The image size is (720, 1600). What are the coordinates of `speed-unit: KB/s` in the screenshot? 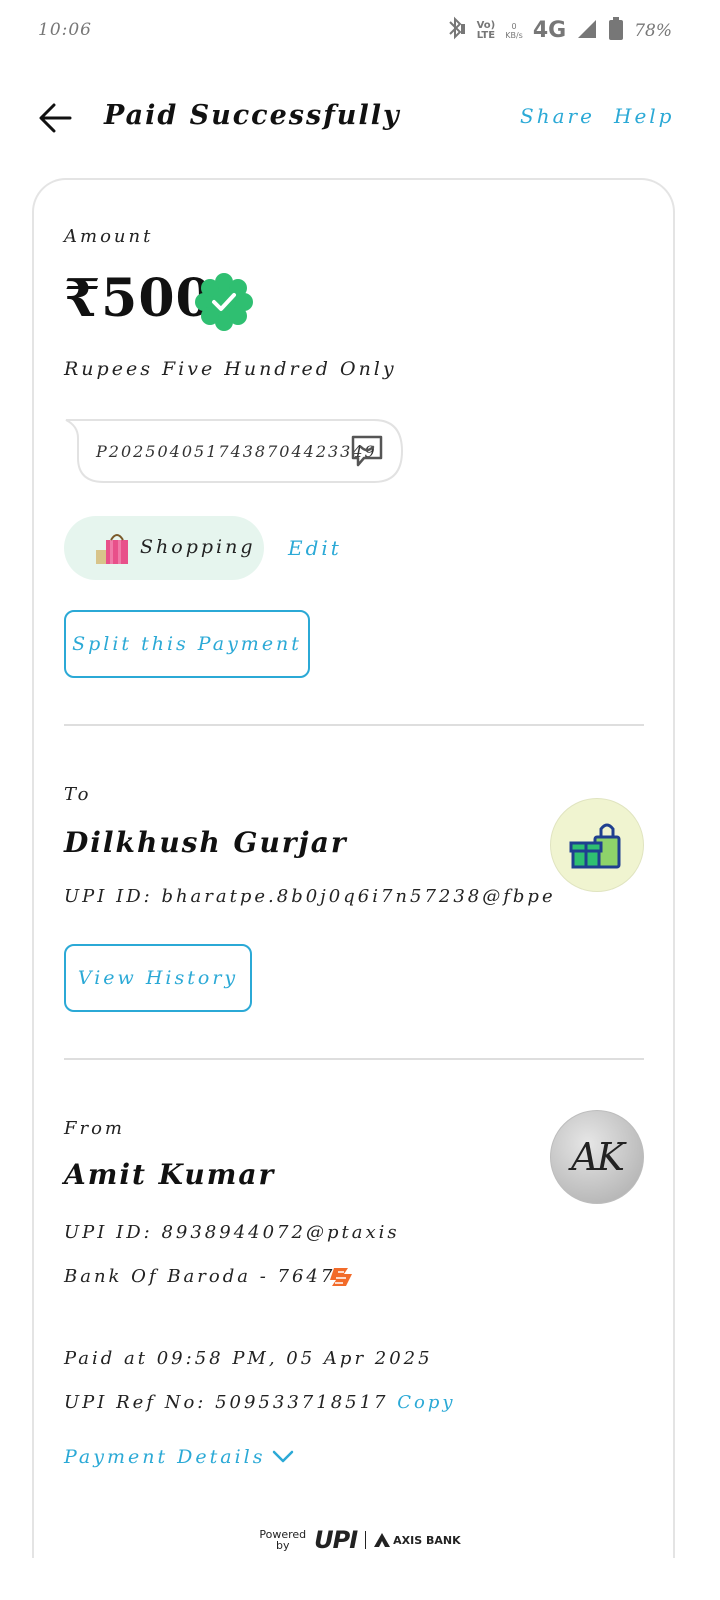 It's located at (514, 35).